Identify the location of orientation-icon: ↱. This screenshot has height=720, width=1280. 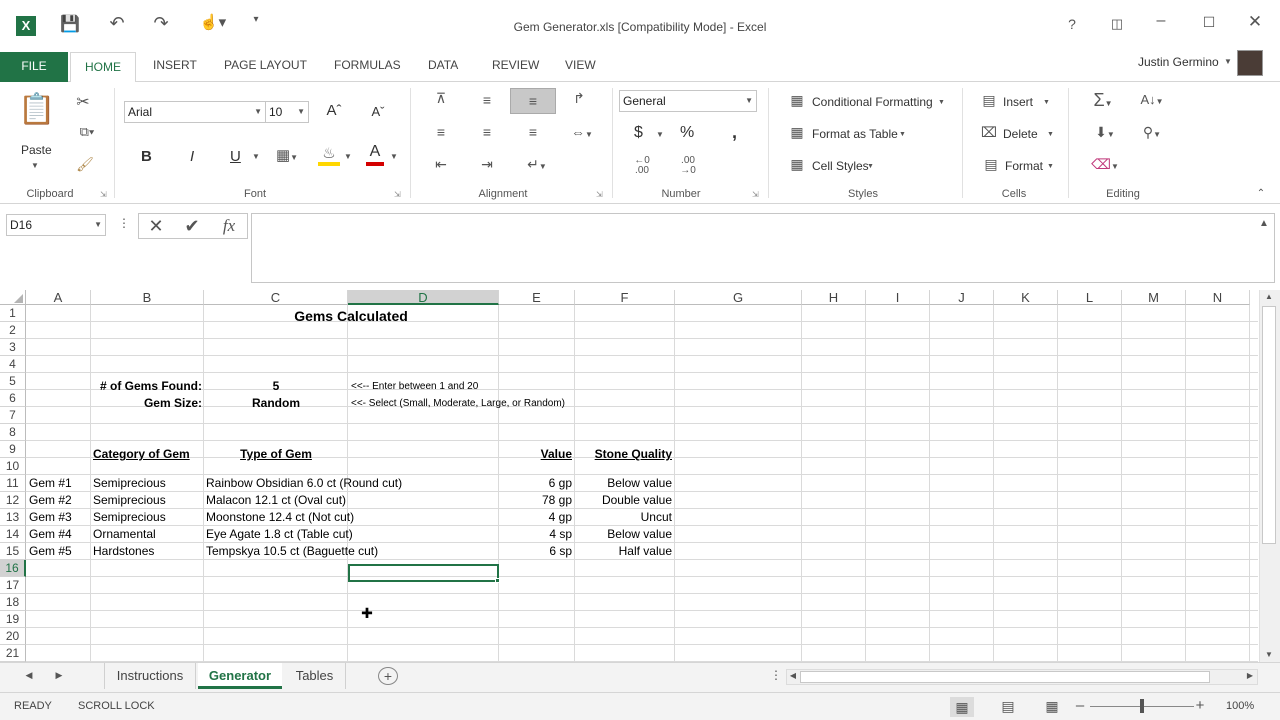
(579, 98).